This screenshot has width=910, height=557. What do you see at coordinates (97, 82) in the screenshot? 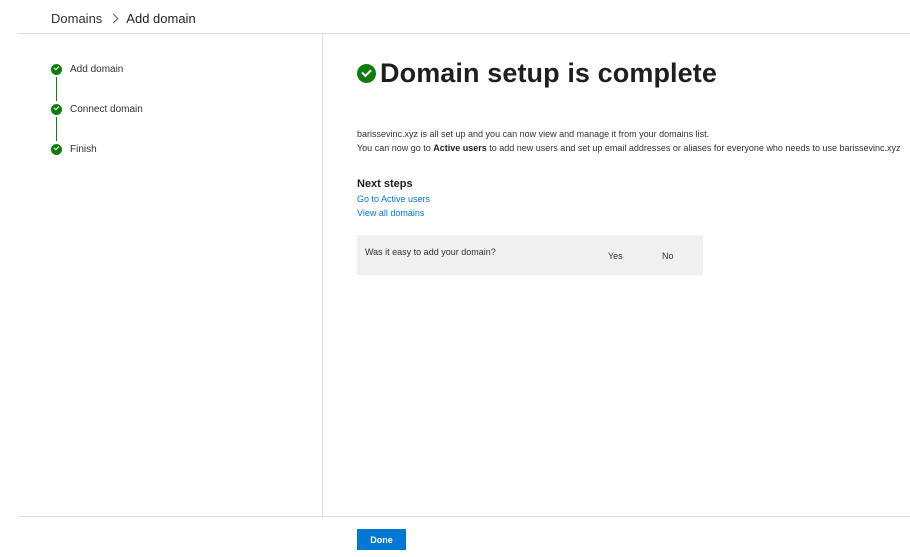
I see `step-add-domain: Add domain` at bounding box center [97, 82].